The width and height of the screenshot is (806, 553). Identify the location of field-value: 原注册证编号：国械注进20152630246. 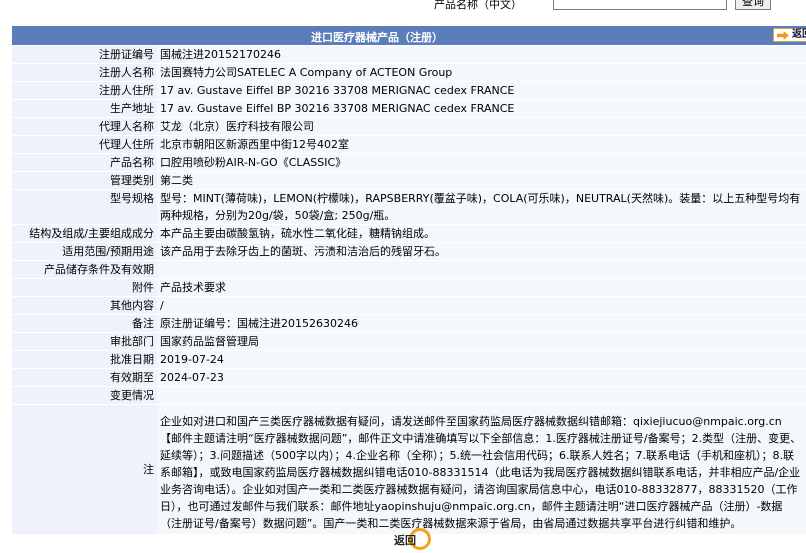
(481, 323).